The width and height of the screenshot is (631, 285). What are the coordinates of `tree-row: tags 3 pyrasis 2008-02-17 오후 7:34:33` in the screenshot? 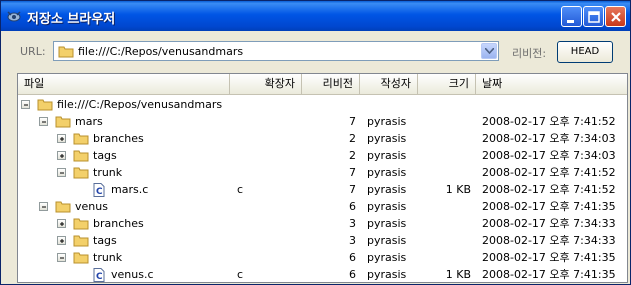 It's located at (322, 240).